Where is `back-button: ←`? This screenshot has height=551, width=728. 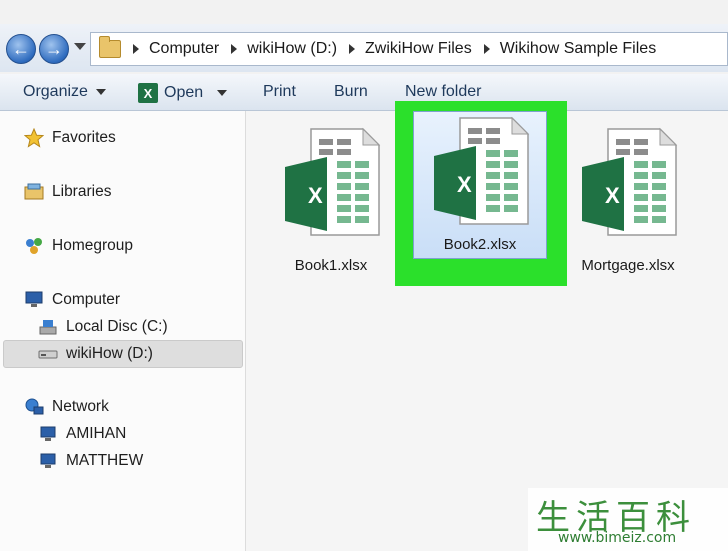 back-button: ← is located at coordinates (21, 49).